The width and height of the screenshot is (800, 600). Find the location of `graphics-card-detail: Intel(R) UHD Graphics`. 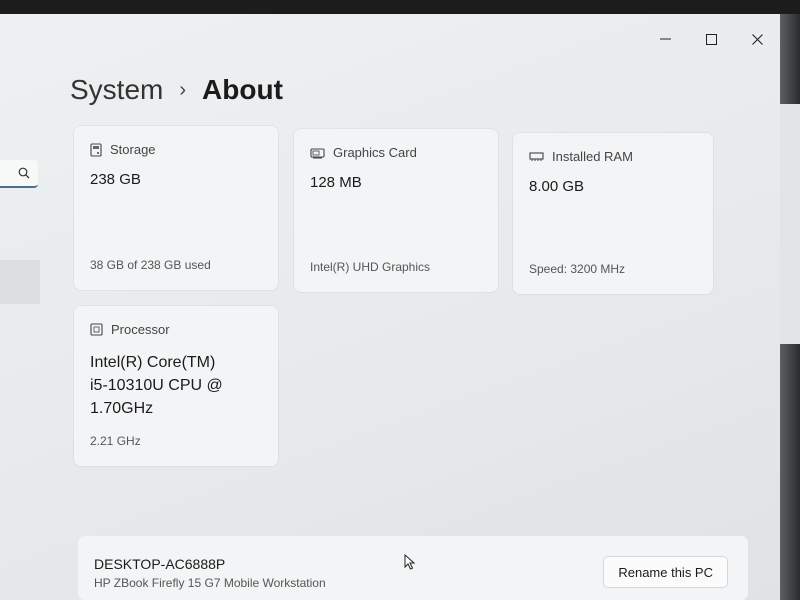

graphics-card-detail: Intel(R) UHD Graphics is located at coordinates (370, 267).